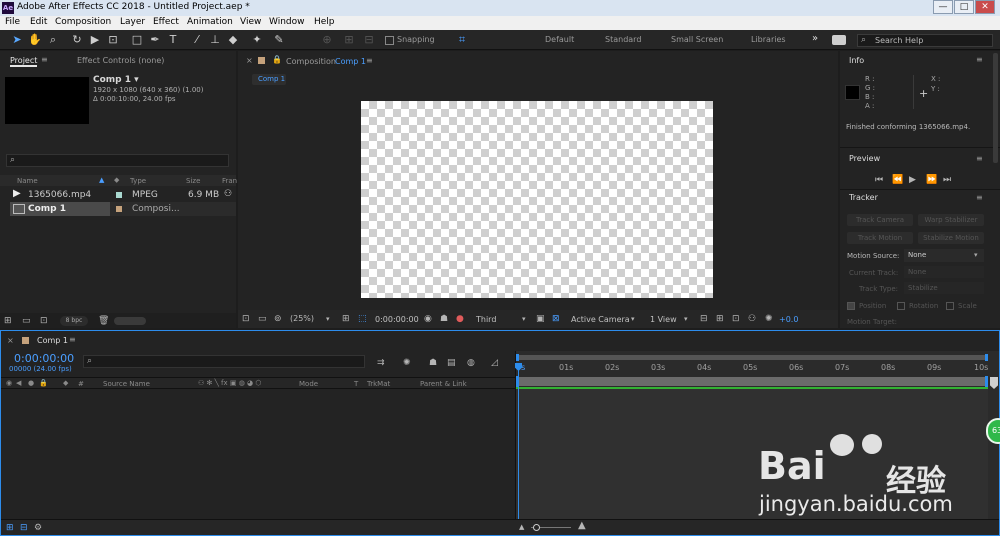 Image resolution: width=1000 pixels, height=536 pixels. What do you see at coordinates (77, 40) in the screenshot?
I see `rotation-tool-icon: ↻` at bounding box center [77, 40].